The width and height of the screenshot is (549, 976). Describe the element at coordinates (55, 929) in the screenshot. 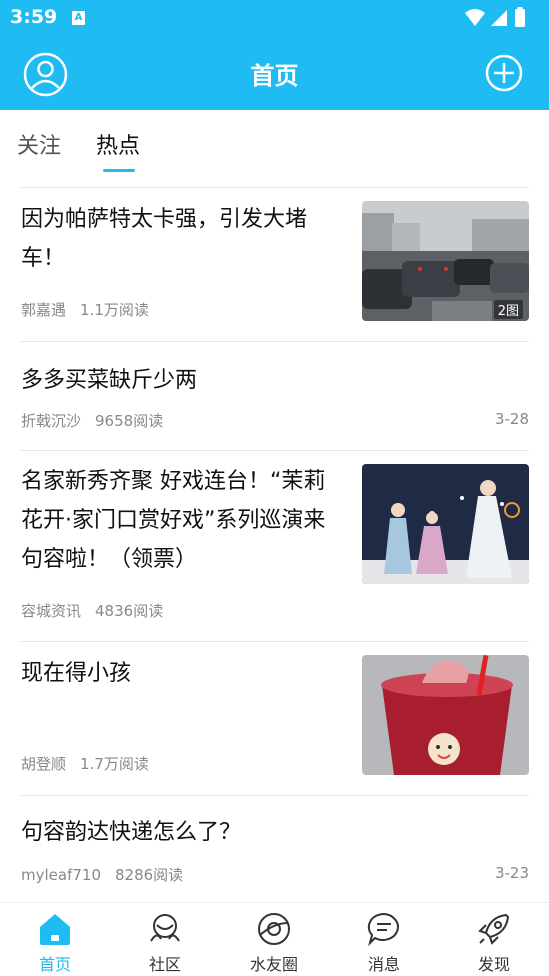

I see `home-icon` at that location.